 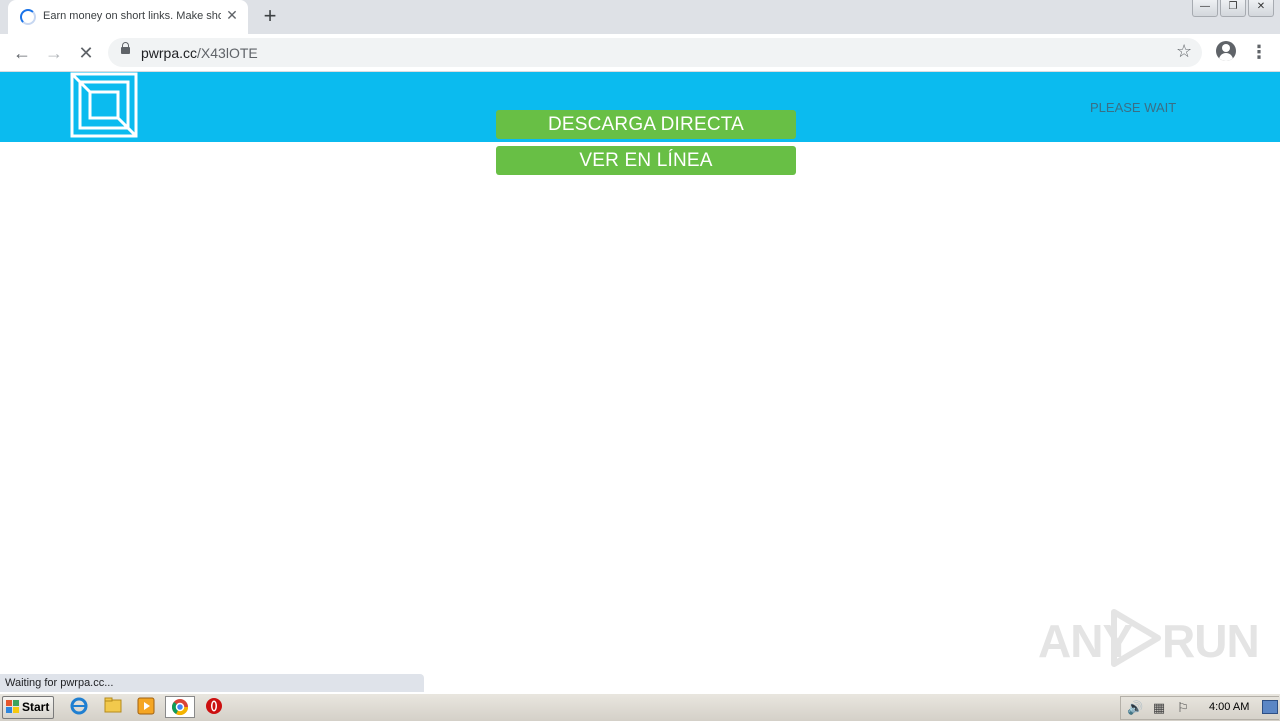 I want to click on restore-button: ❐, so click(x=1233, y=8).